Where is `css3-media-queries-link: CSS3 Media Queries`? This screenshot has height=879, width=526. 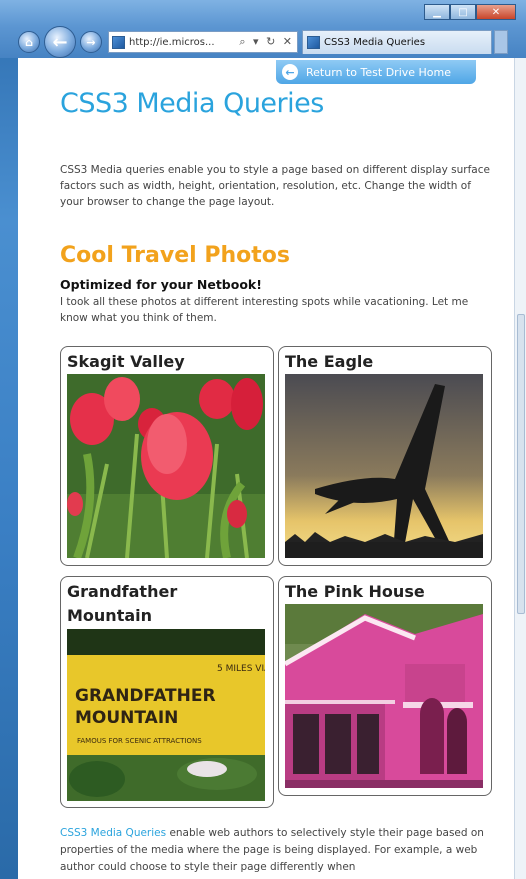 css3-media-queries-link: CSS3 Media Queries is located at coordinates (113, 833).